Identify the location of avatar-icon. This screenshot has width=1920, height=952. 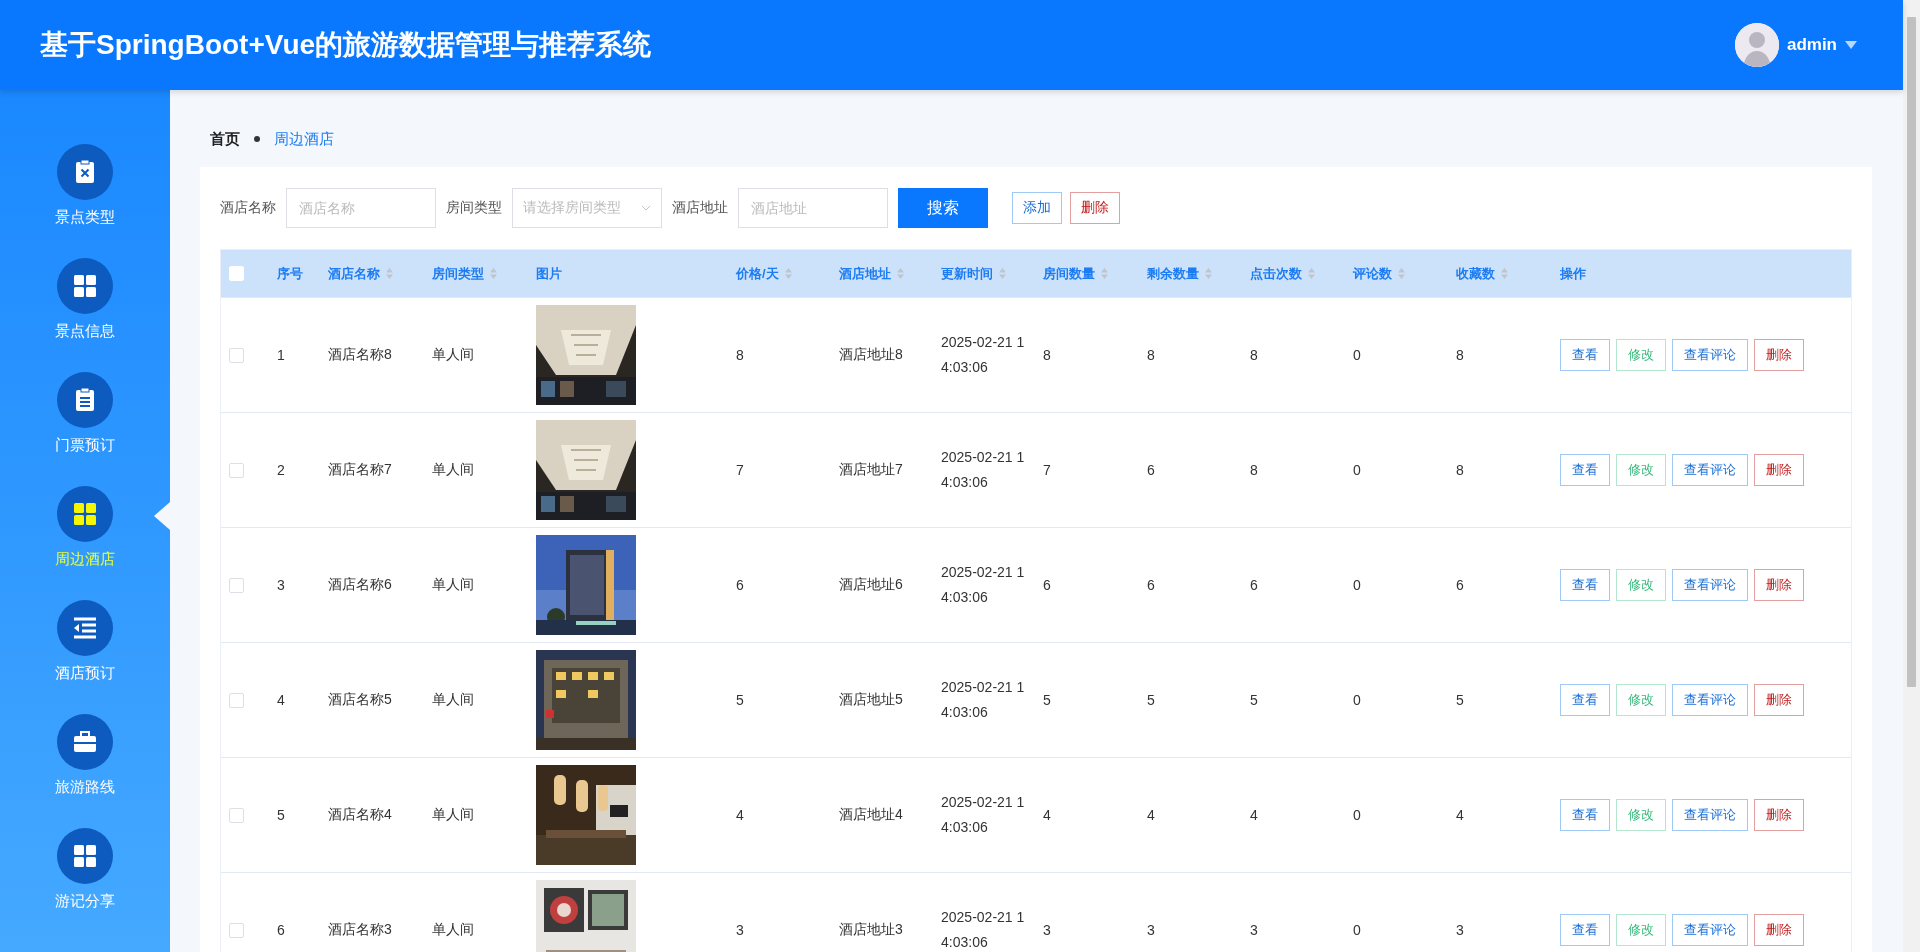
(1756, 45).